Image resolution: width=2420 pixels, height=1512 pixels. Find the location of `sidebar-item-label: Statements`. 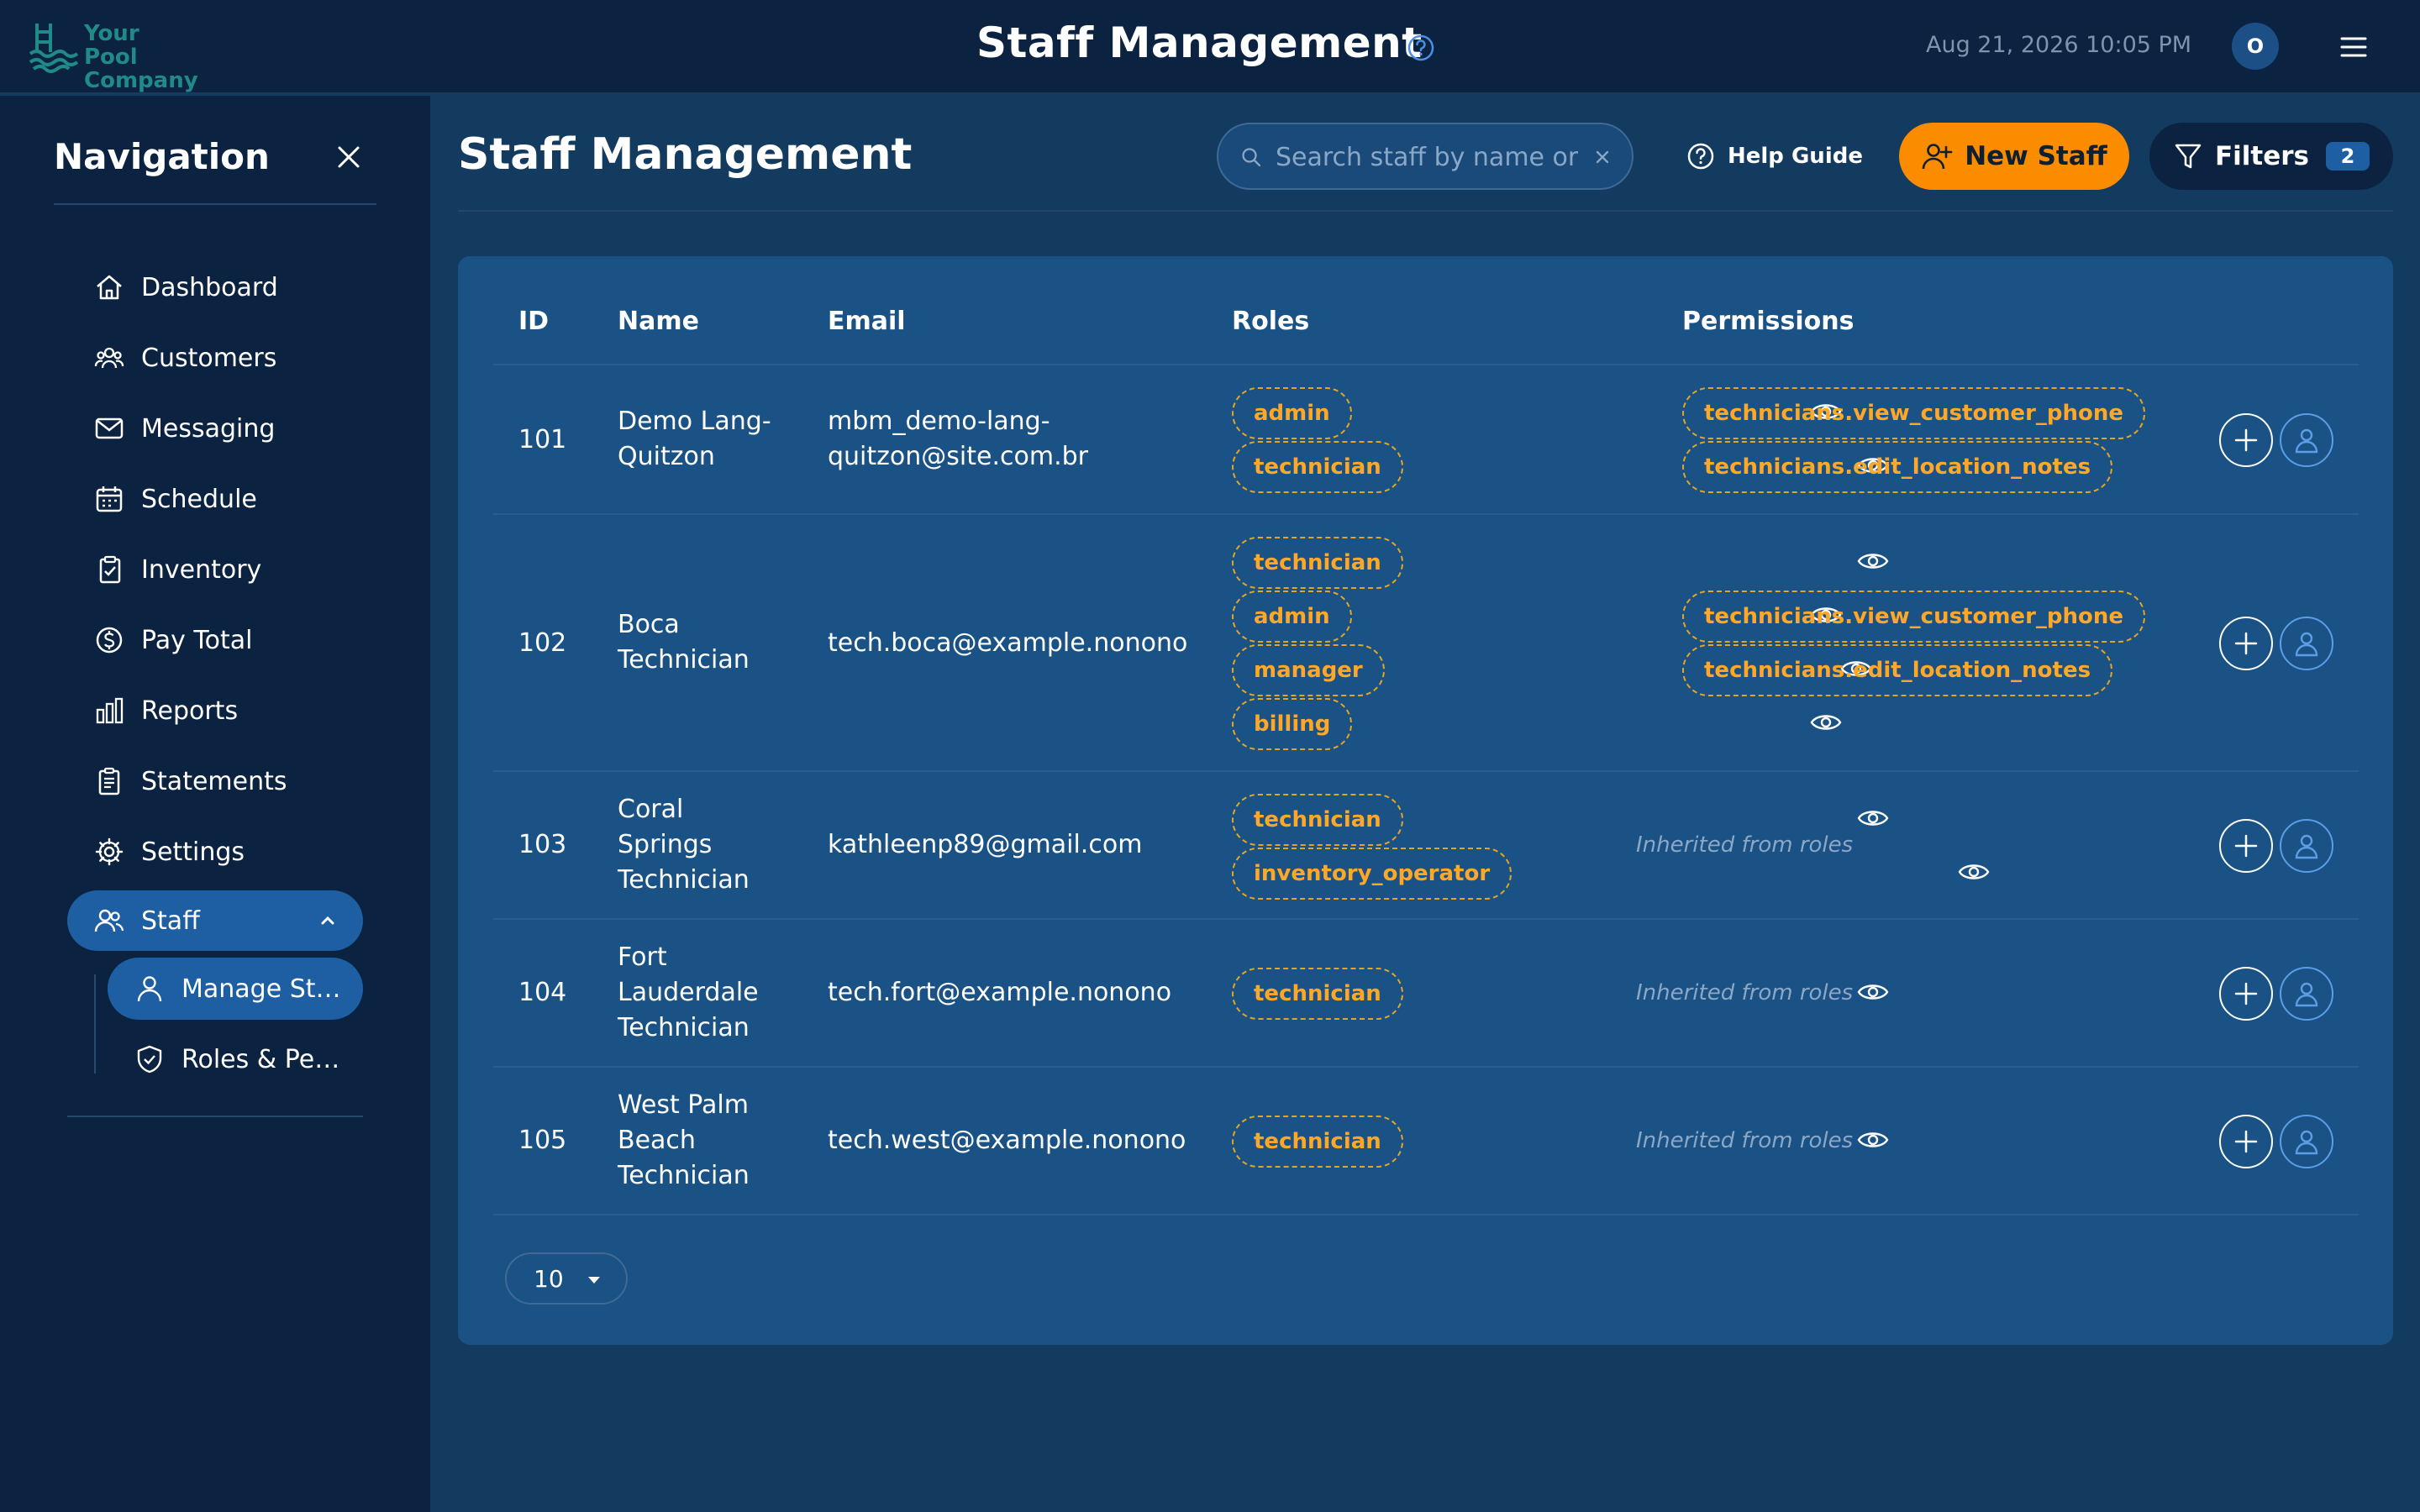

sidebar-item-label: Statements is located at coordinates (214, 781).